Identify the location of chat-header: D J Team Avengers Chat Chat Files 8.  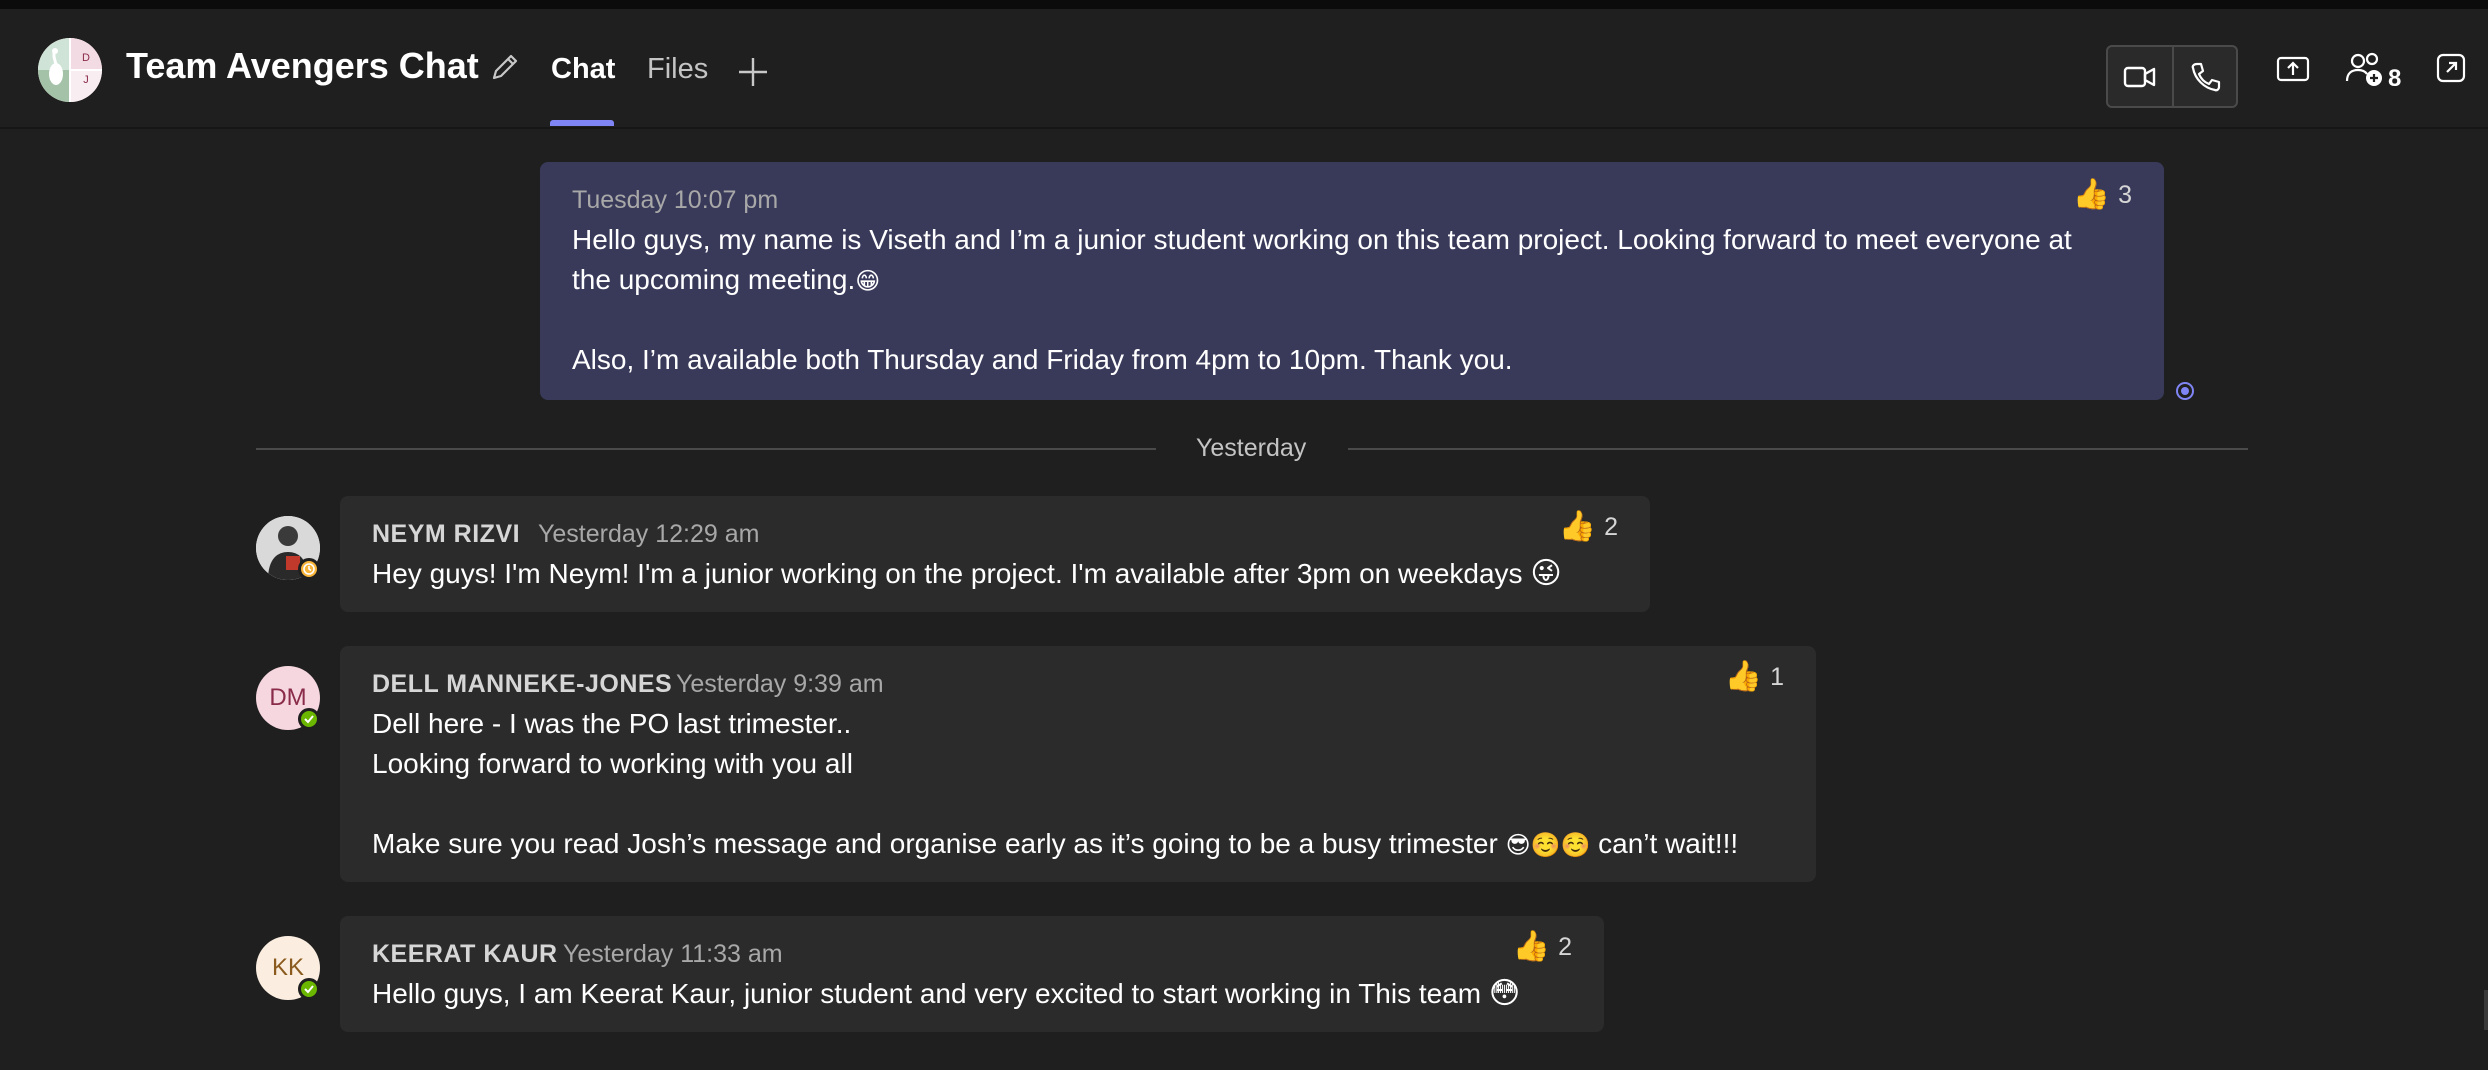
(1244, 69).